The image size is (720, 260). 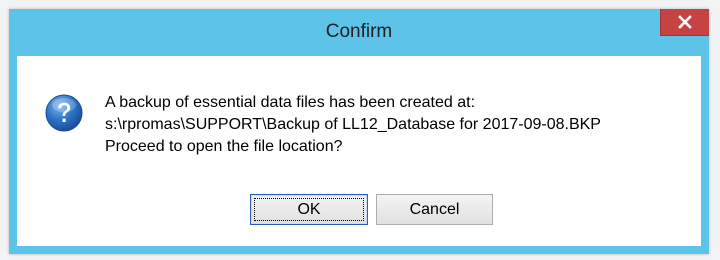 I want to click on cancel-button: Cancel, so click(x=434, y=209).